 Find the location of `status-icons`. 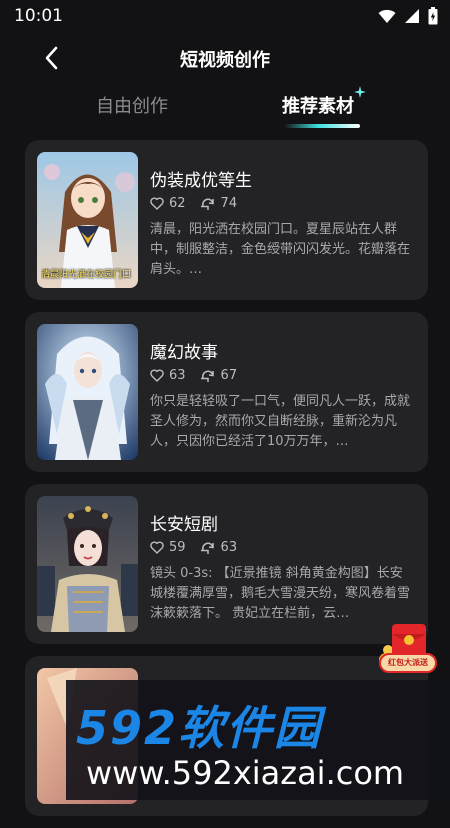

status-icons is located at coordinates (408, 16).